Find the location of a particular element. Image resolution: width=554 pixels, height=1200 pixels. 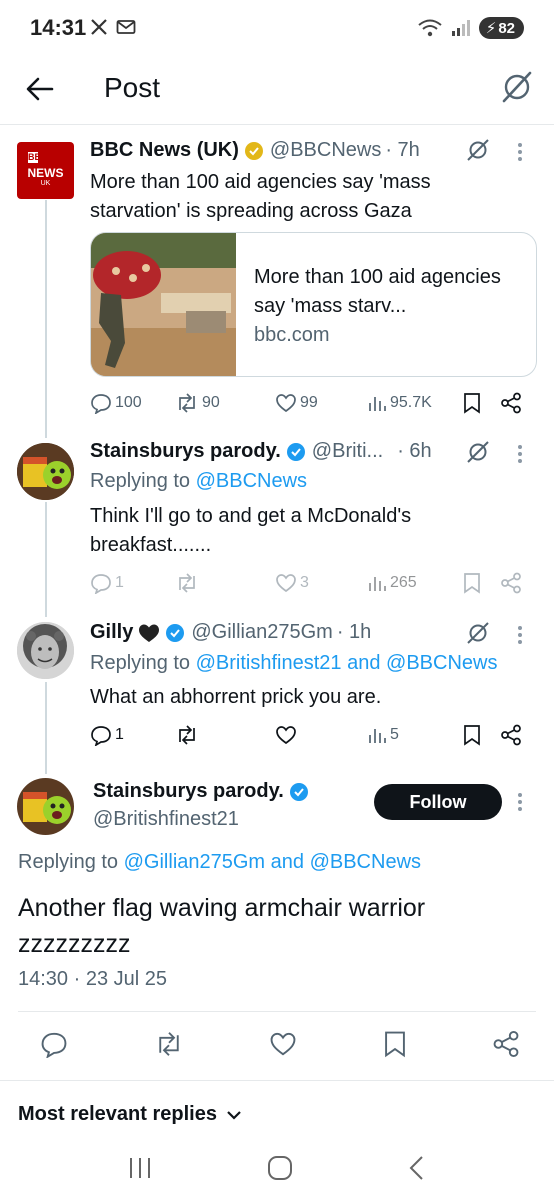

replying-to-handles: @Gillian275Gm and @BBCNews is located at coordinates (272, 862).